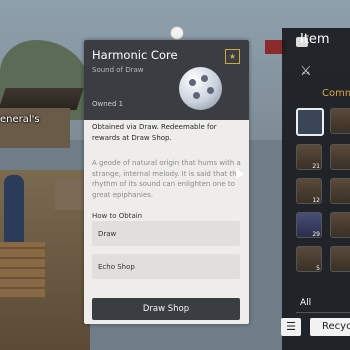 This screenshot has width=350, height=350. What do you see at coordinates (315, 39) in the screenshot?
I see `inventory-title: Item` at bounding box center [315, 39].